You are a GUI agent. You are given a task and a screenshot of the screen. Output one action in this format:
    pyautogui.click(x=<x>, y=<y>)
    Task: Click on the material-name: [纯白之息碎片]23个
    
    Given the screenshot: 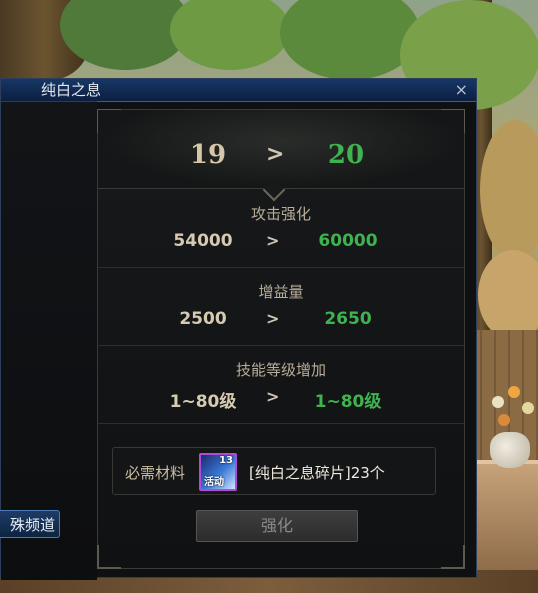 What is the action you would take?
    pyautogui.click(x=317, y=473)
    